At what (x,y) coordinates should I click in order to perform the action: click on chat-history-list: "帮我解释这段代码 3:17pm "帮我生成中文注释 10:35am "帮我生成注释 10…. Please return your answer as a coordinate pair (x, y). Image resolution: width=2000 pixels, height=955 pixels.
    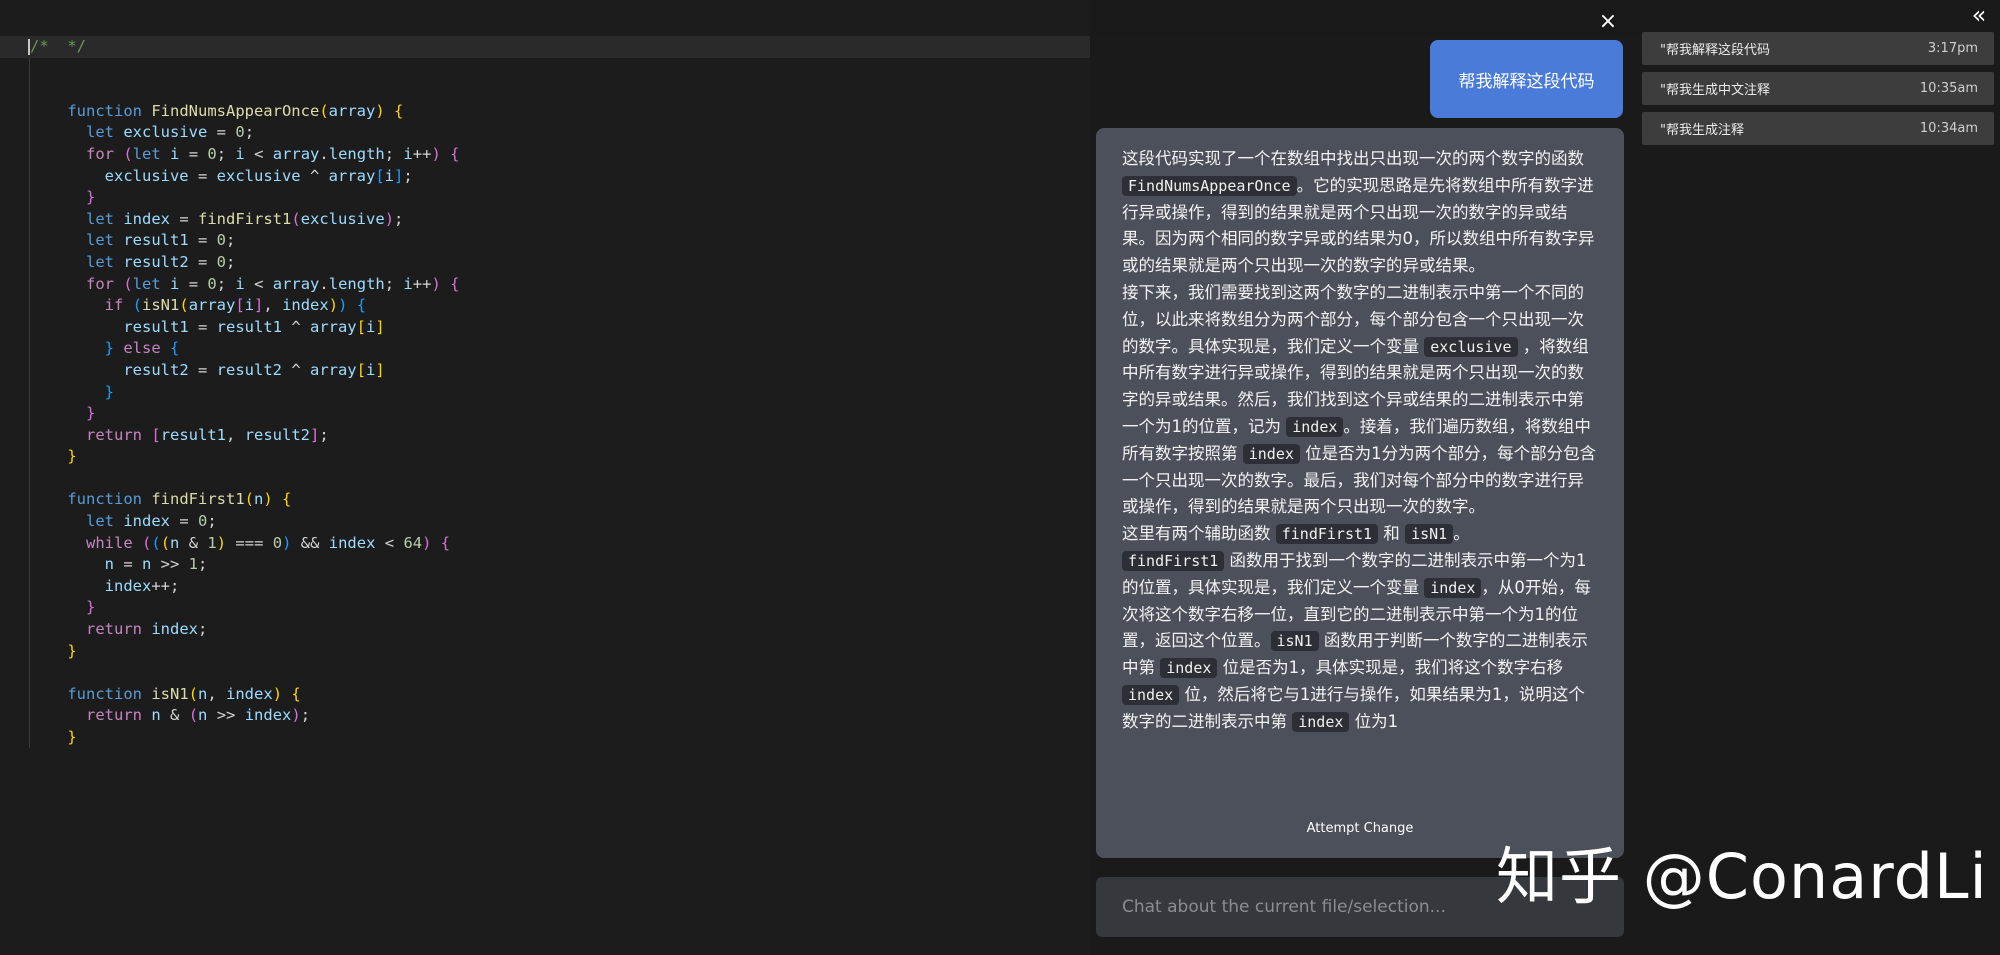
    Looking at the image, I should click on (1818, 92).